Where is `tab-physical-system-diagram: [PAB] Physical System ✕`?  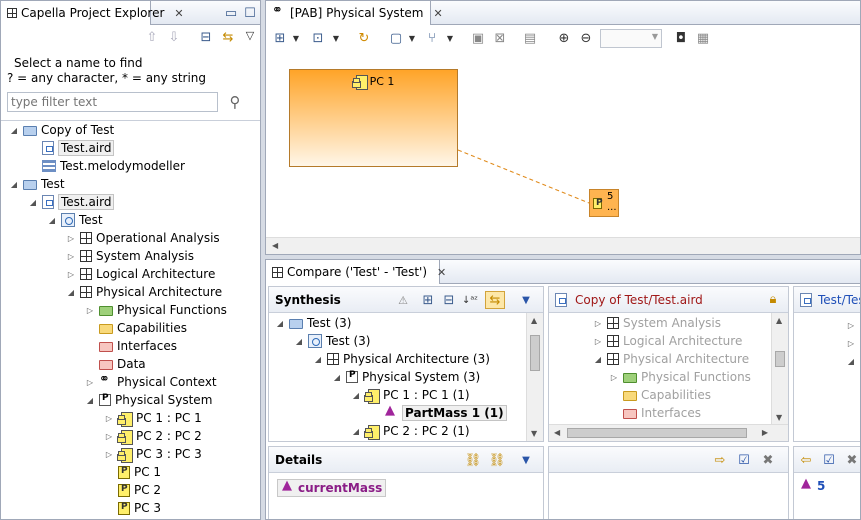
tab-physical-system-diagram: [PAB] Physical System ✕ is located at coordinates (354, 13).